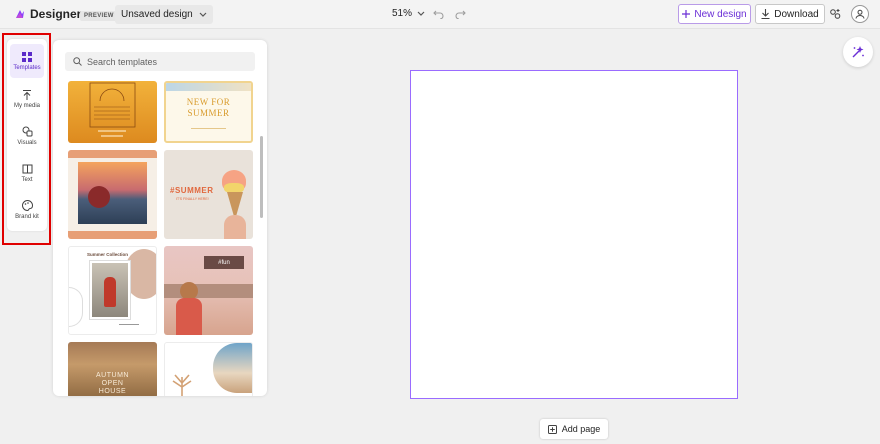 Image resolution: width=880 pixels, height=444 pixels. Describe the element at coordinates (192, 199) in the screenshot. I see `template-subtitle: IT'S FINALLY HERE!` at that location.